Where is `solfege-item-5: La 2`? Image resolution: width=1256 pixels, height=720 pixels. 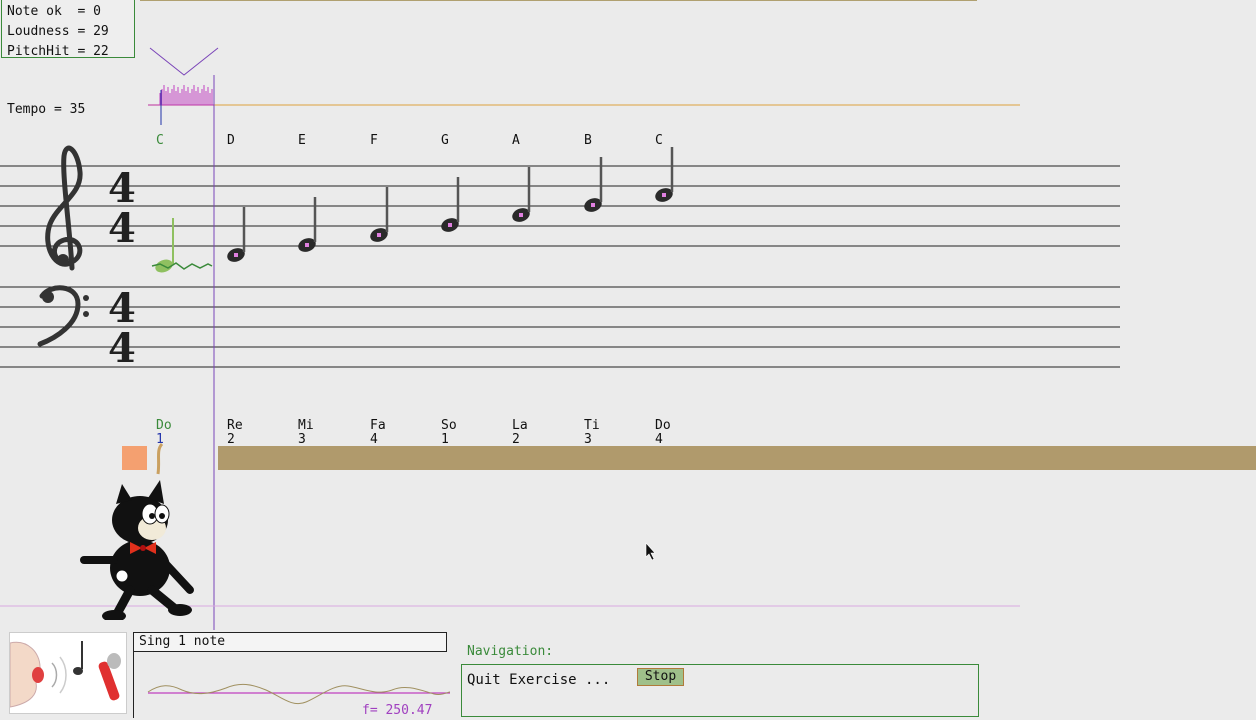 solfege-item-5: La 2 is located at coordinates (520, 433).